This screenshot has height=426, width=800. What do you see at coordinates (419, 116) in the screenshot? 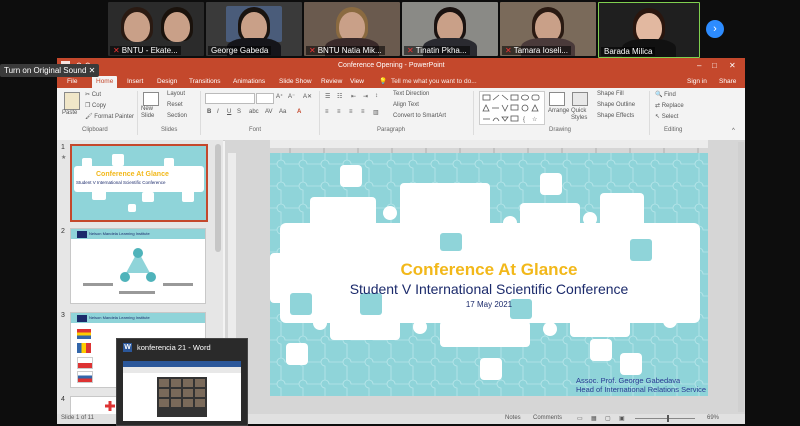
I see `convert-smartart-button: Convert to SmartArt` at bounding box center [419, 116].